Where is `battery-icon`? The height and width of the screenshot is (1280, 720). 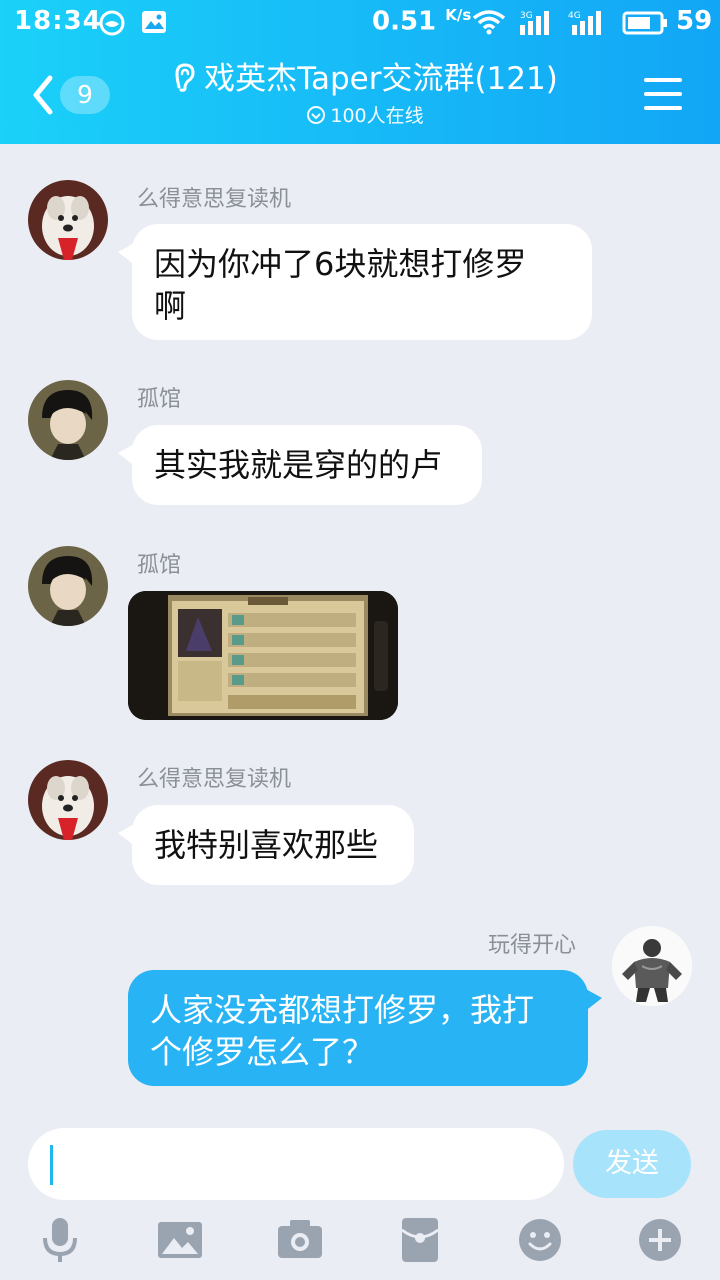
battery-icon is located at coordinates (645, 26).